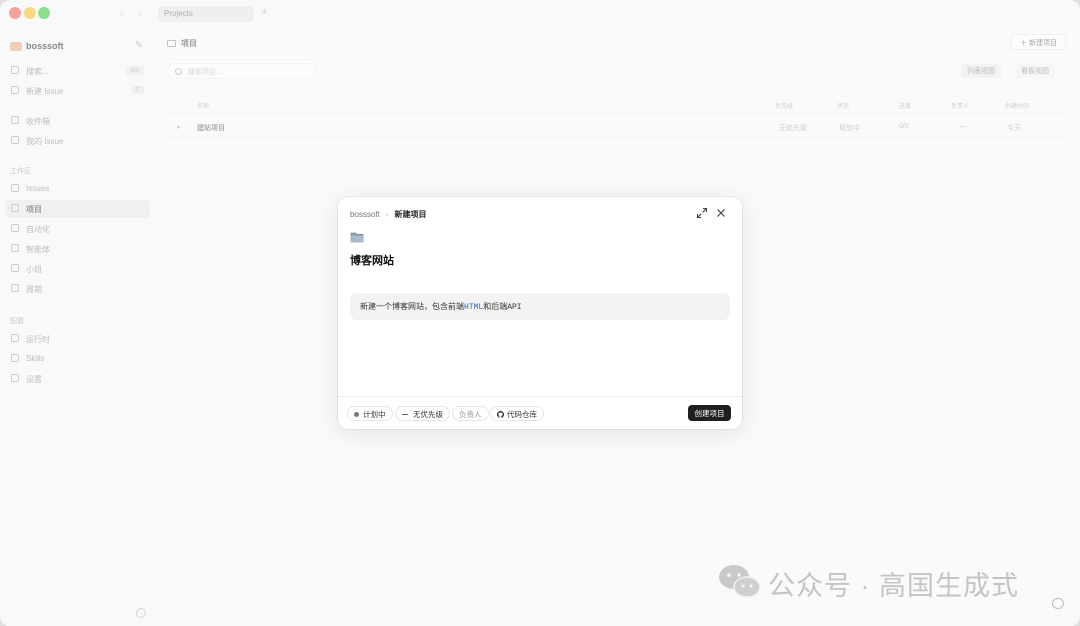 The image size is (1080, 626). What do you see at coordinates (412, 306) in the screenshot?
I see `description-text: 新建一个博客网站，包含前端` at bounding box center [412, 306].